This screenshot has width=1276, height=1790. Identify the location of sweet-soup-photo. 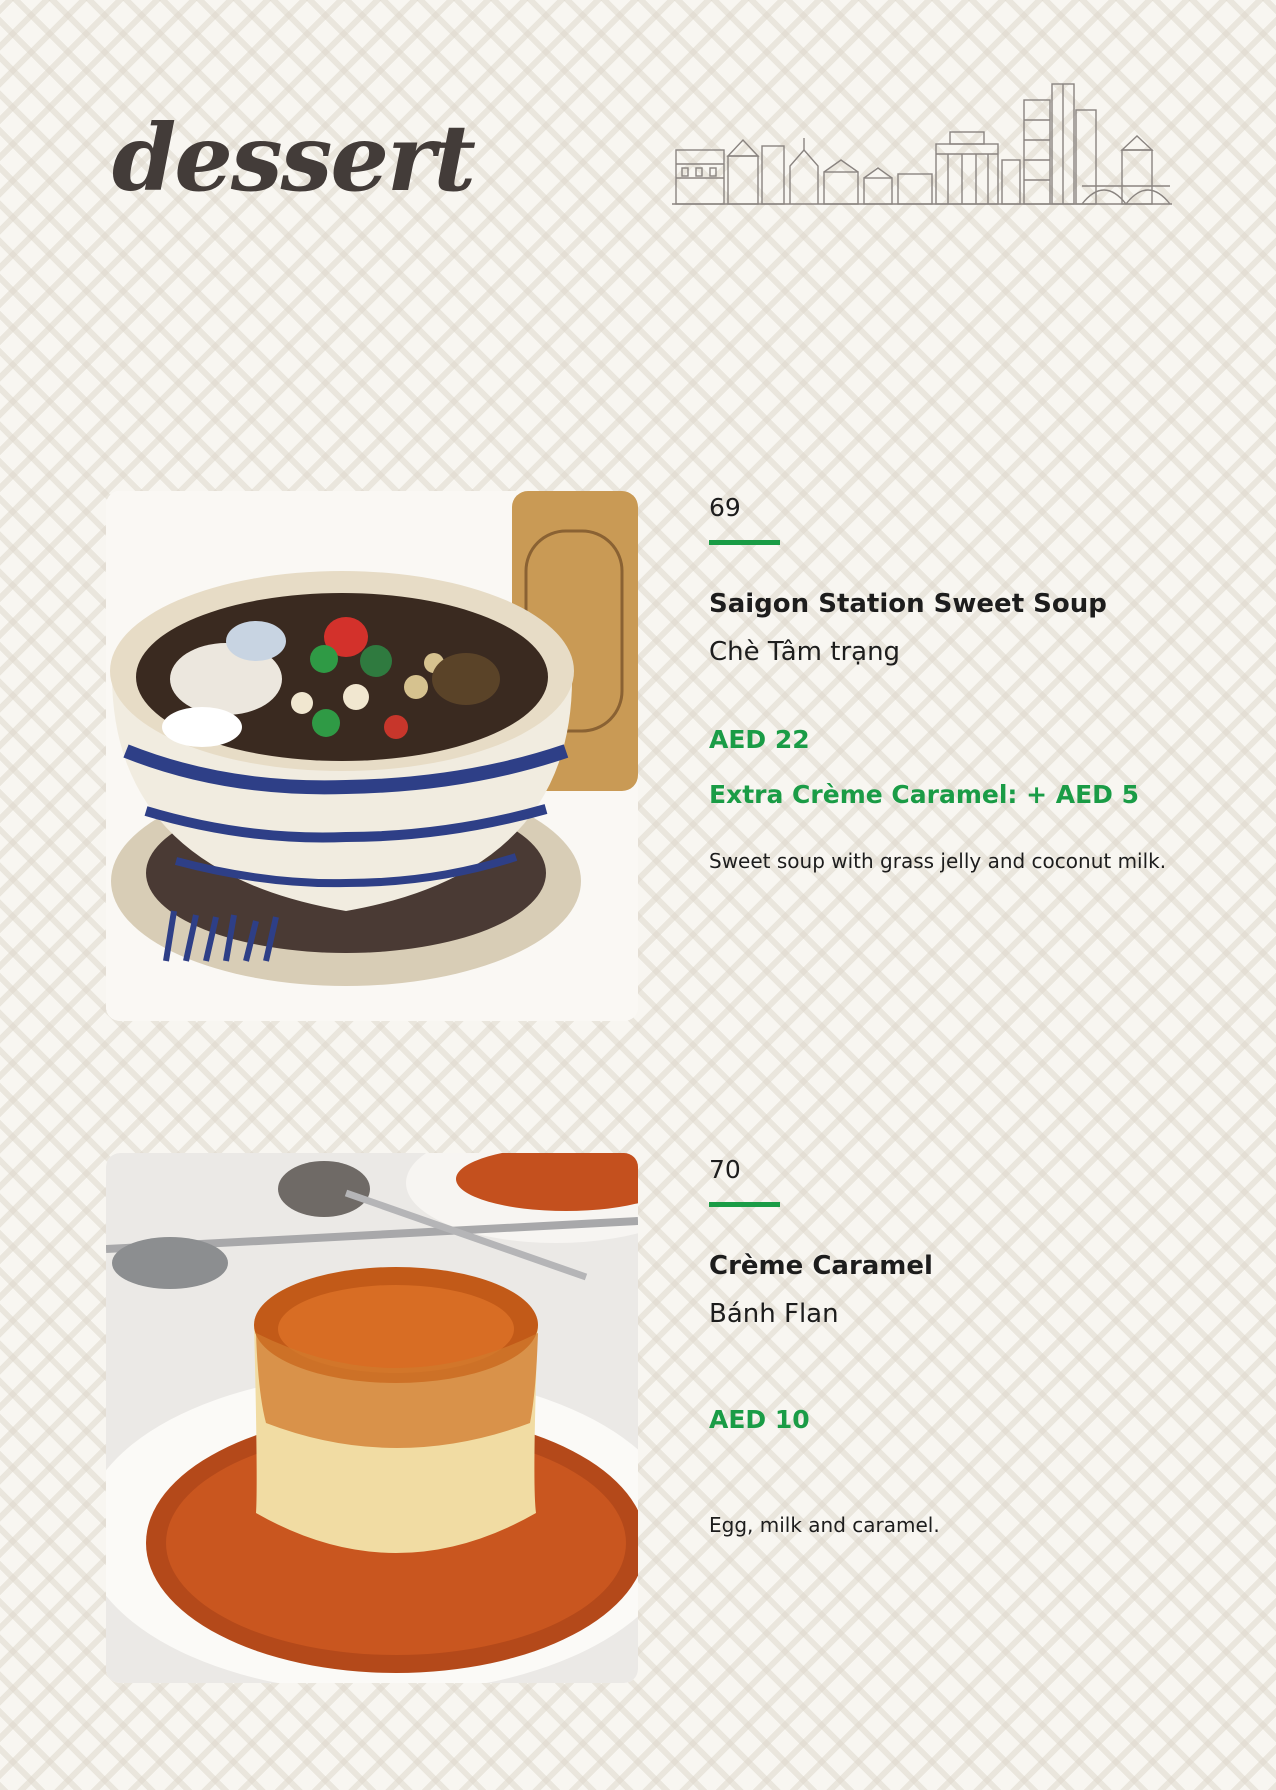
(372, 756).